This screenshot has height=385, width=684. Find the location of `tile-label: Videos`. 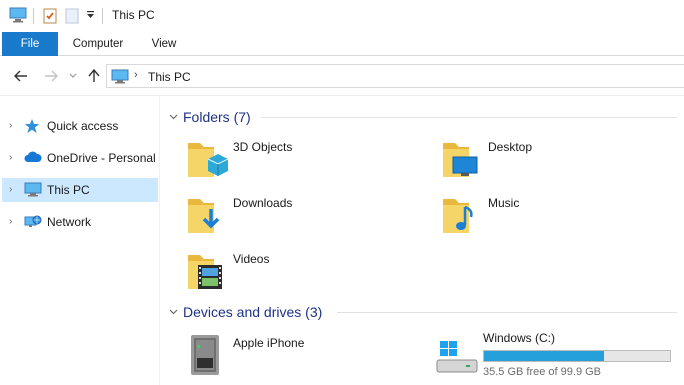

tile-label: Videos is located at coordinates (251, 259).